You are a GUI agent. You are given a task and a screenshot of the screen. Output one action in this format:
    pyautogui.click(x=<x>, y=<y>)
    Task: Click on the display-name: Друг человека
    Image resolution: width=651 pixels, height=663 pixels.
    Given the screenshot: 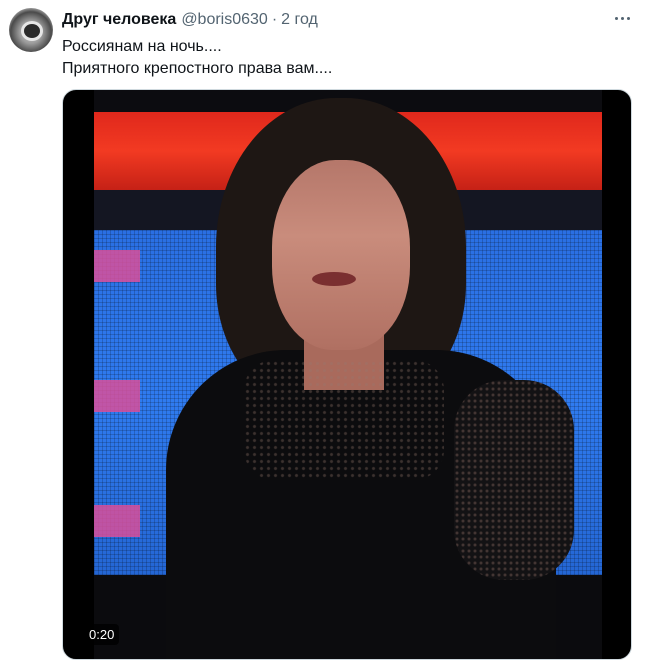 What is the action you would take?
    pyautogui.click(x=119, y=20)
    